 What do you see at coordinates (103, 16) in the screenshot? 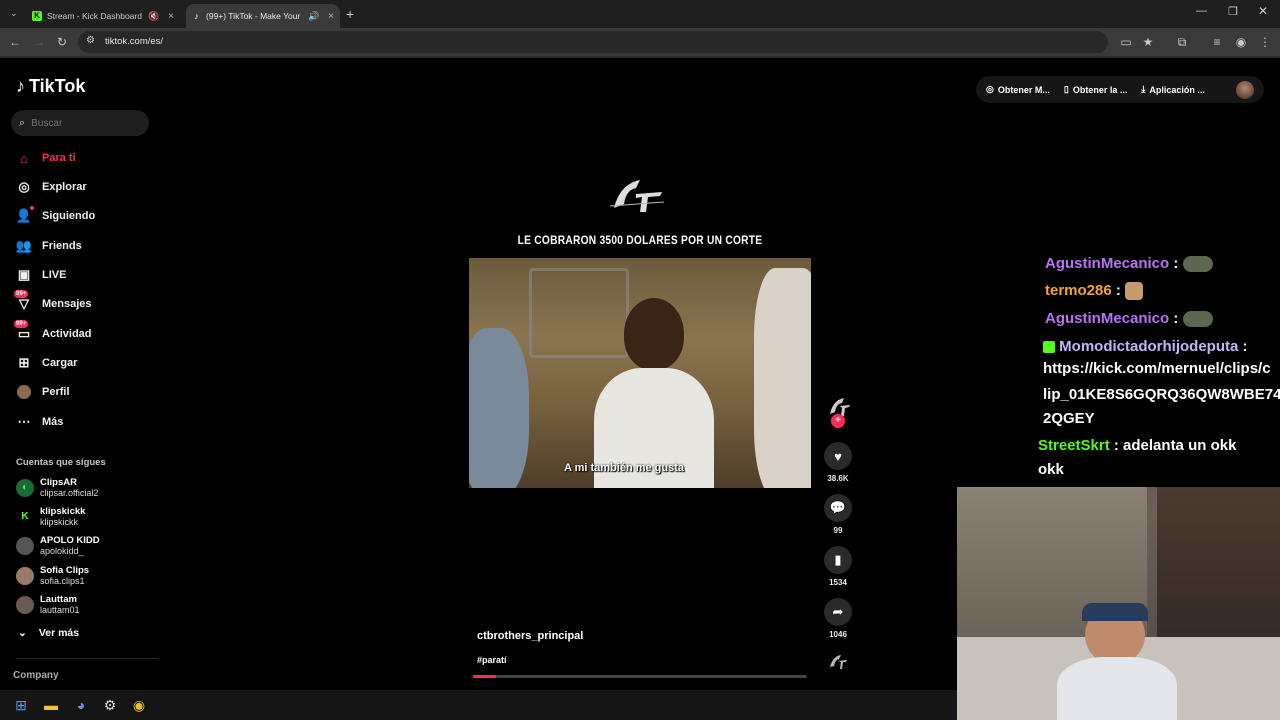
I see `tab-kick-dashboard: K Stream - Kick Dashboard 🔇 ×` at bounding box center [103, 16].